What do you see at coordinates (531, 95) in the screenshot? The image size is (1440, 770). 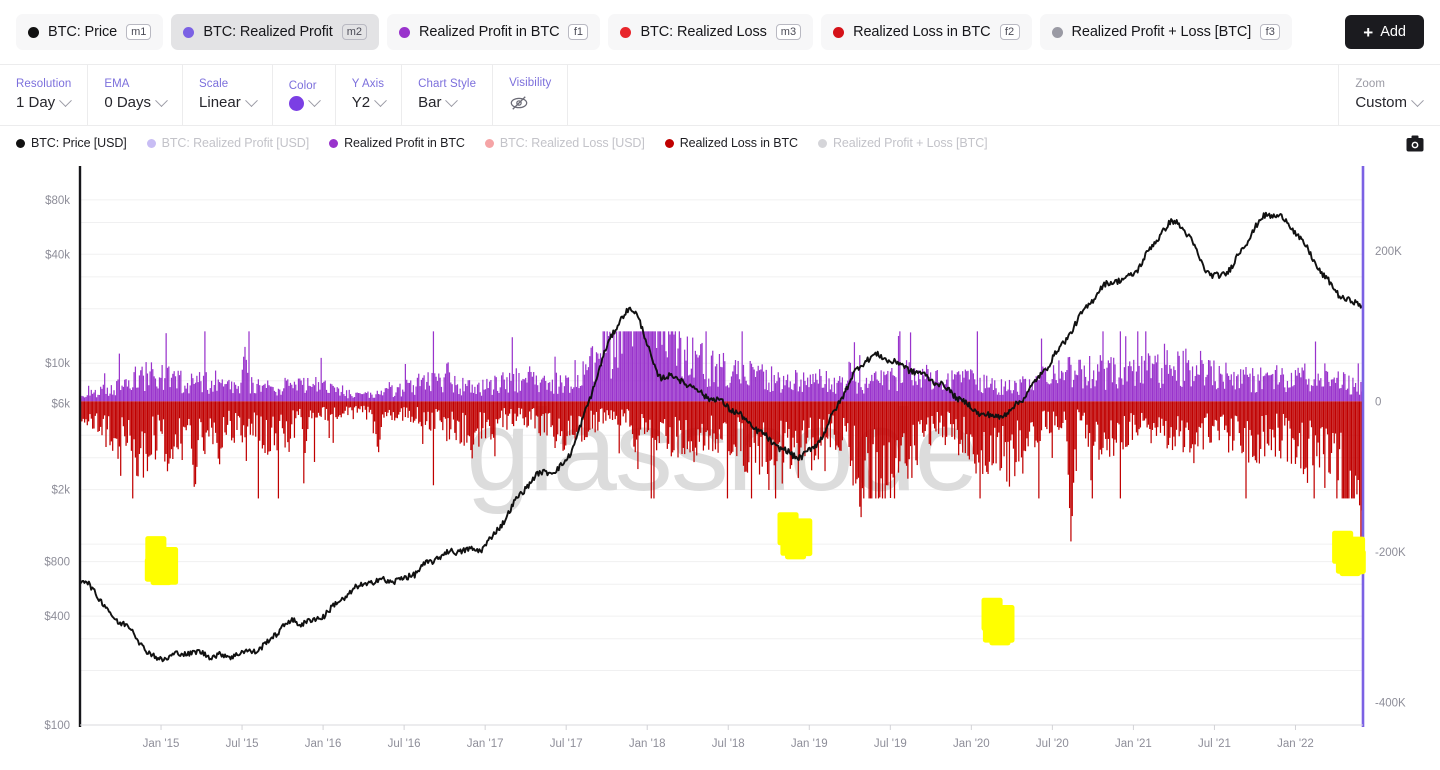 I see `control-visibility: Visibility` at bounding box center [531, 95].